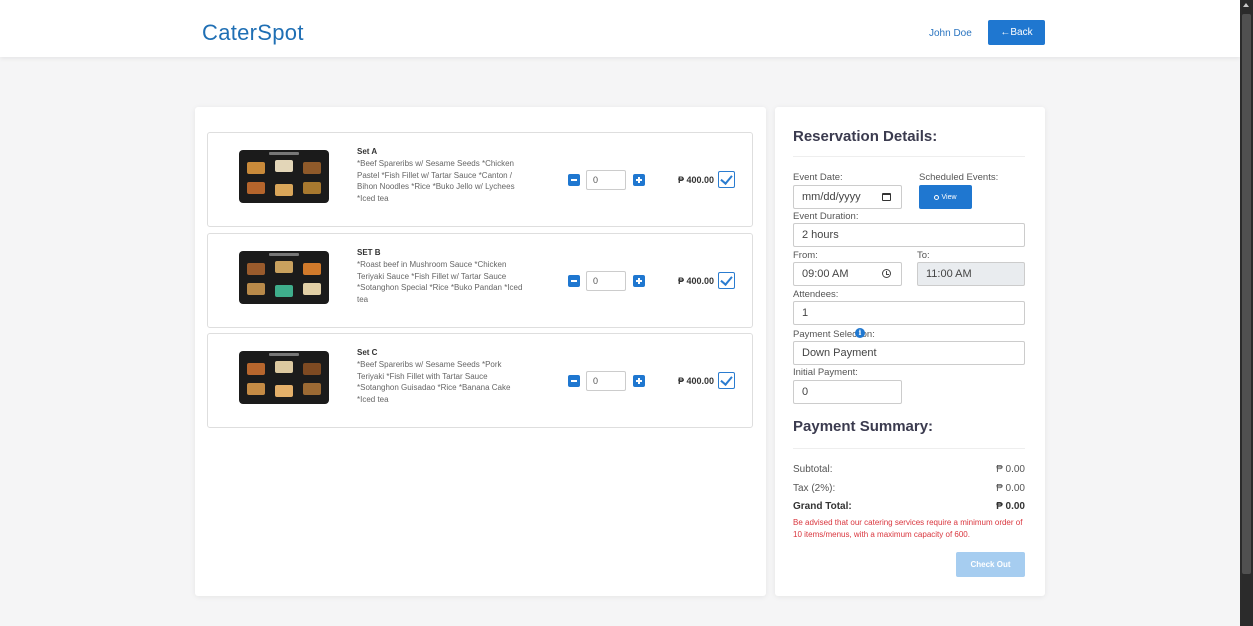  I want to click on event-date-label: Event Date:, so click(818, 177).